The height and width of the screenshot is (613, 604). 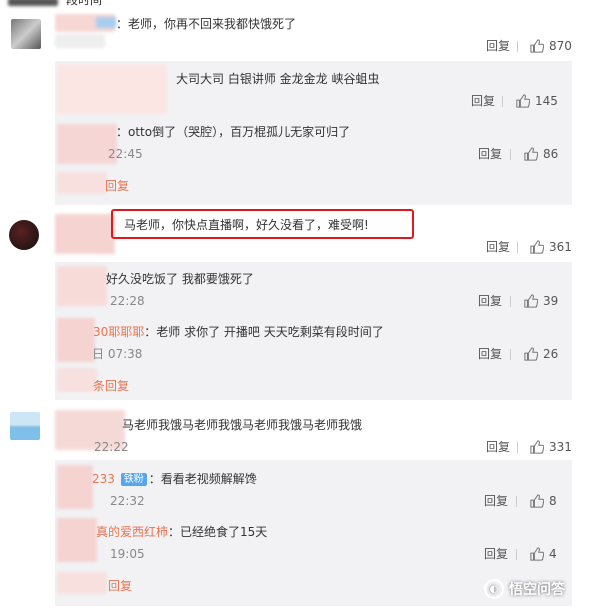 What do you see at coordinates (127, 554) in the screenshot?
I see `timestamp: 19:05` at bounding box center [127, 554].